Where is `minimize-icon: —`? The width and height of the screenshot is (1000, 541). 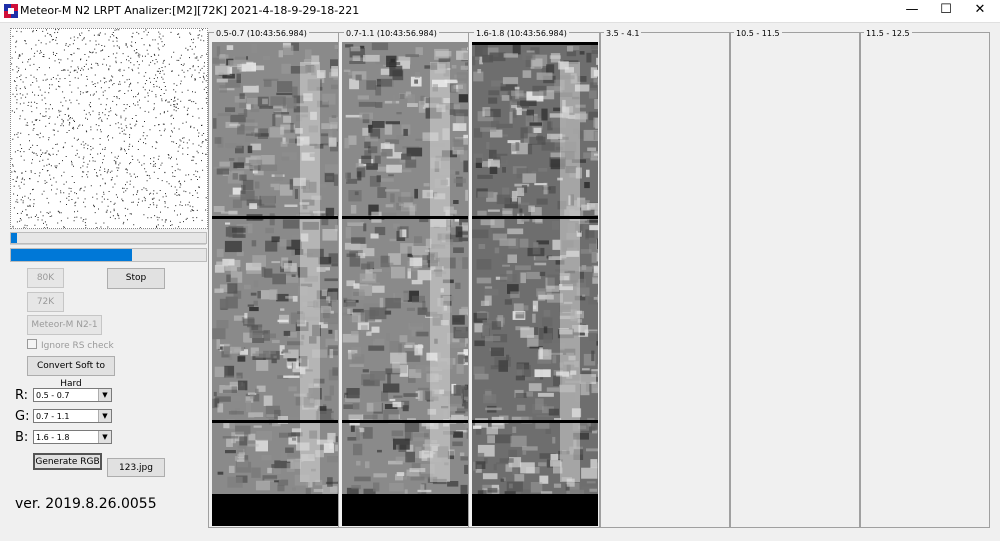
minimize-icon: — is located at coordinates (912, 9).